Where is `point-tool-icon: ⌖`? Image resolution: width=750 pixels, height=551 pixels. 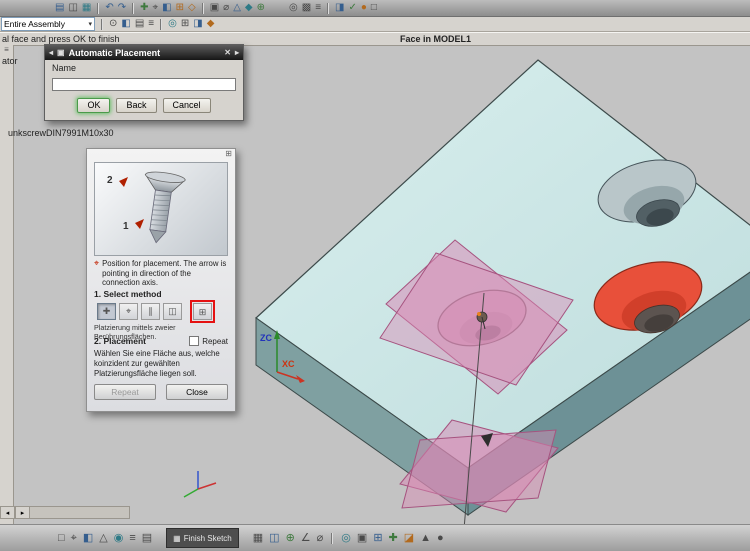 point-tool-icon: ⌖ is located at coordinates (156, 8).